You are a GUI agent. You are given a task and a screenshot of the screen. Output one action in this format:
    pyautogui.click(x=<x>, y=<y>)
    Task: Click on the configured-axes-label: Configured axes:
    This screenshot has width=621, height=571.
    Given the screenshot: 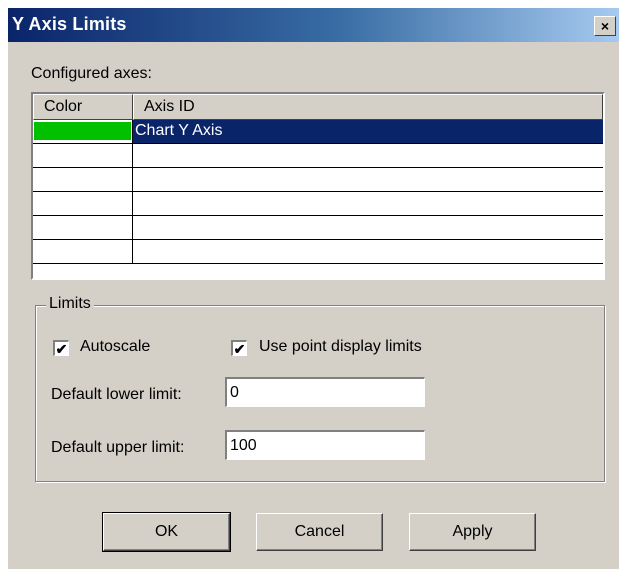 What is the action you would take?
    pyautogui.click(x=91, y=73)
    